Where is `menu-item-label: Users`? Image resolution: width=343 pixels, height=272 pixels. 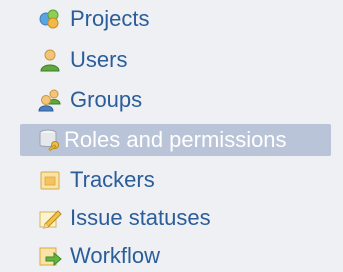 menu-item-label: Users is located at coordinates (99, 59).